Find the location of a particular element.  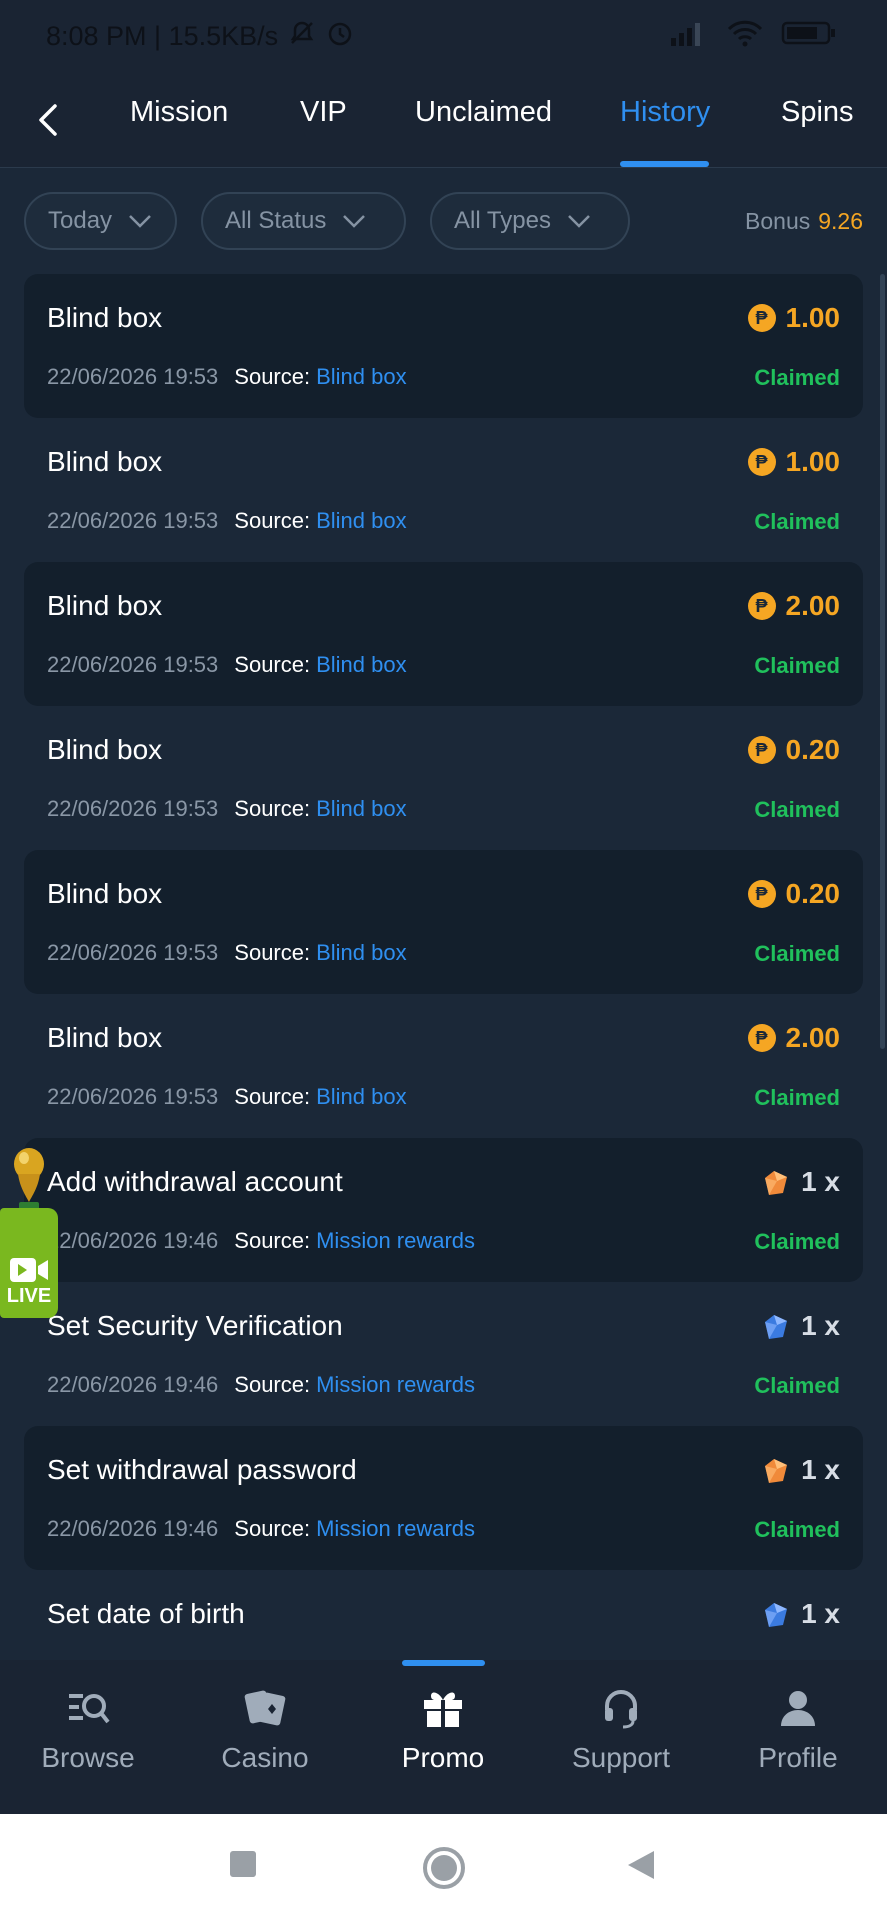

bonus-summary: Bonus 9.26 is located at coordinates (804, 221).